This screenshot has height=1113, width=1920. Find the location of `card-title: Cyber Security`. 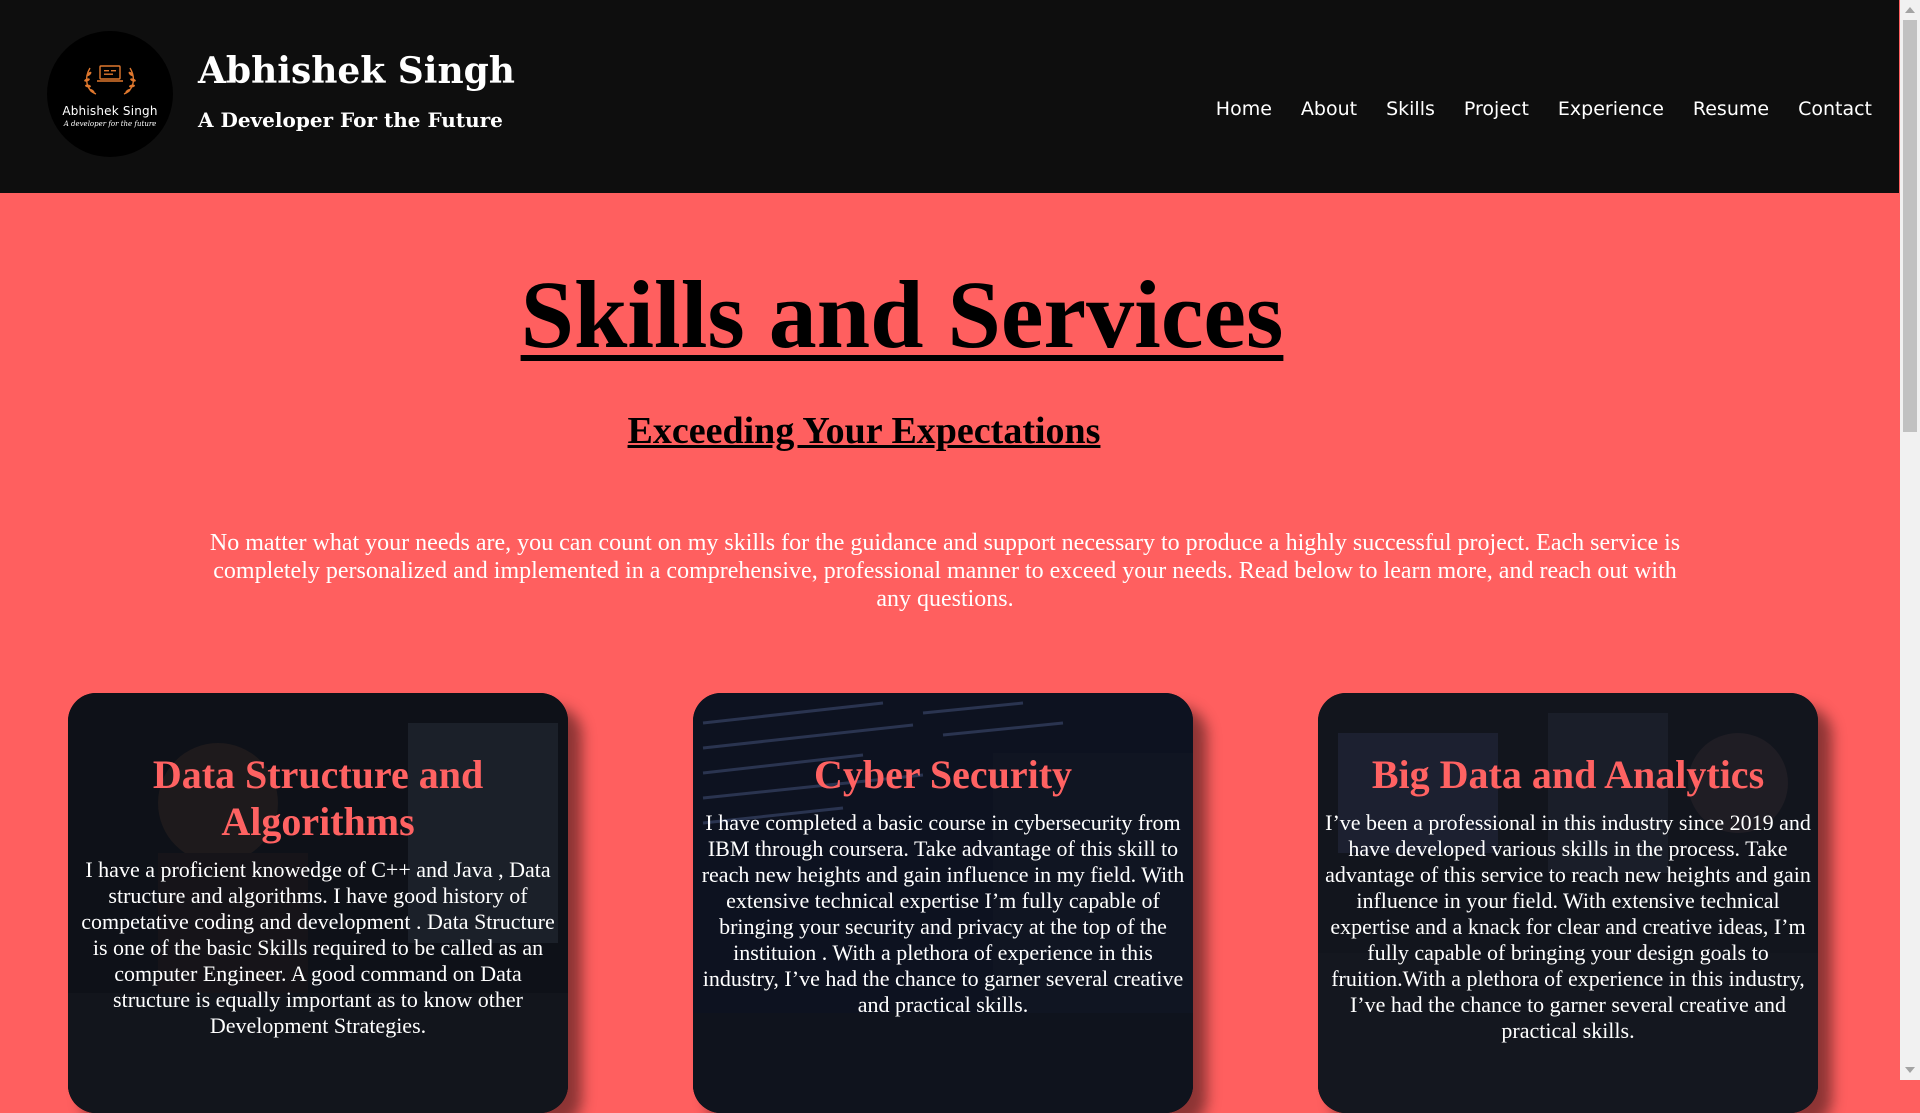

card-title: Cyber Security is located at coordinates (943, 774).